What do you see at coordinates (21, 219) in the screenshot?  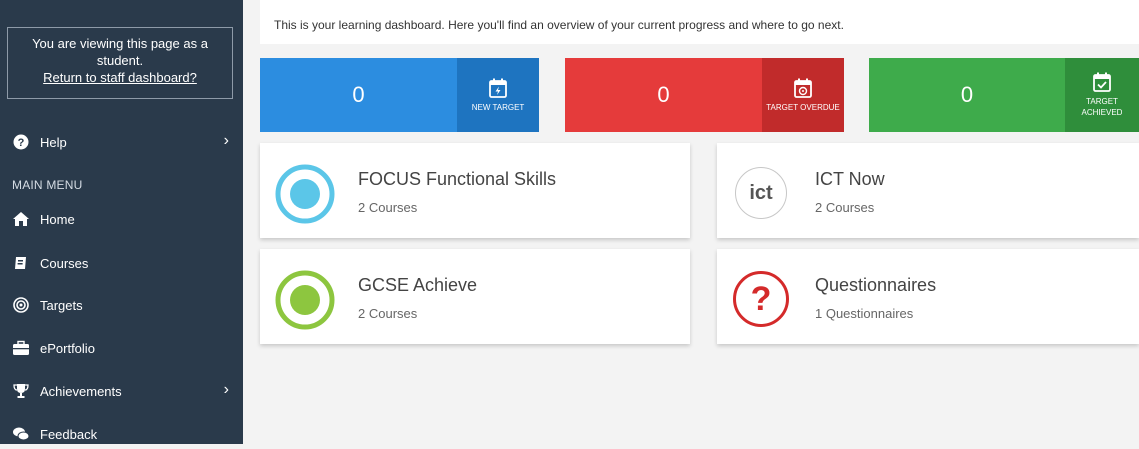 I see `home-icon` at bounding box center [21, 219].